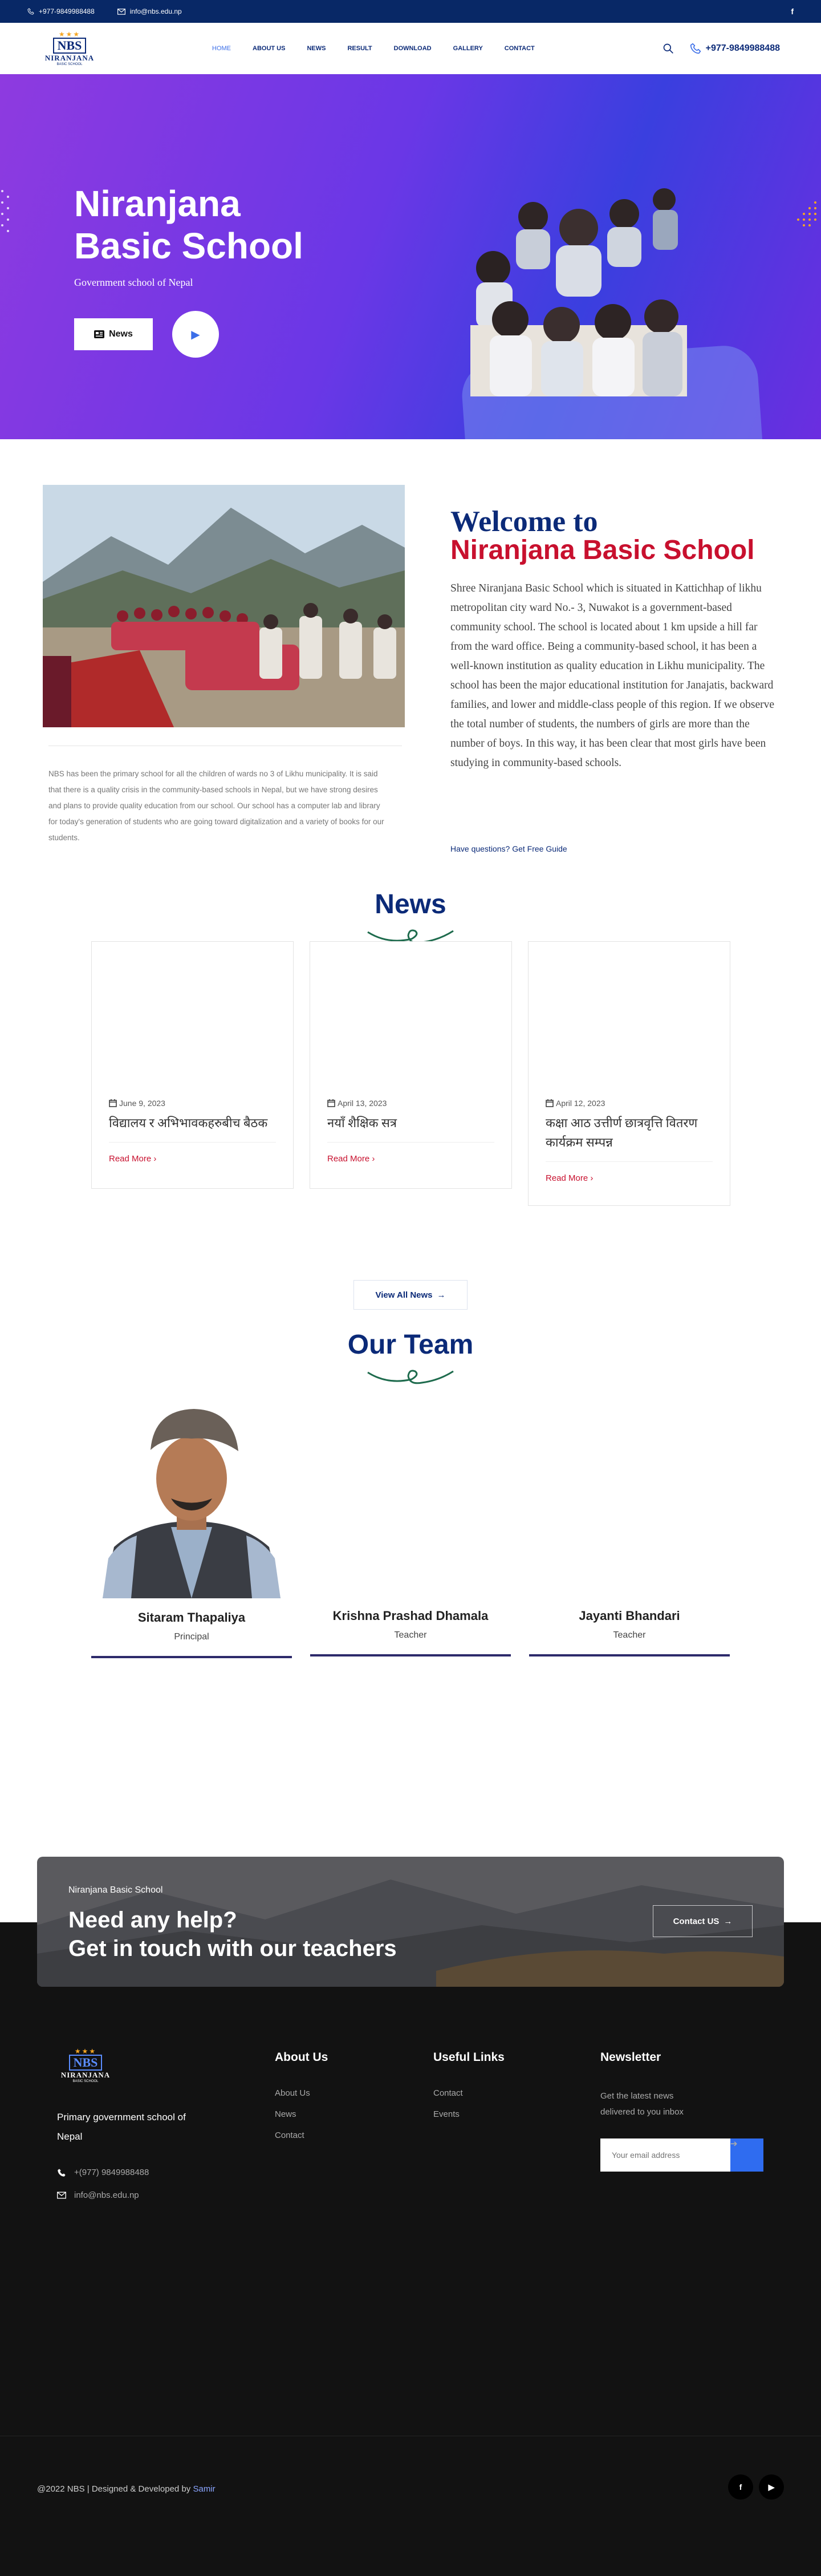  Describe the element at coordinates (192, 1103) in the screenshot. I see `news-date: June 9, 2023` at that location.